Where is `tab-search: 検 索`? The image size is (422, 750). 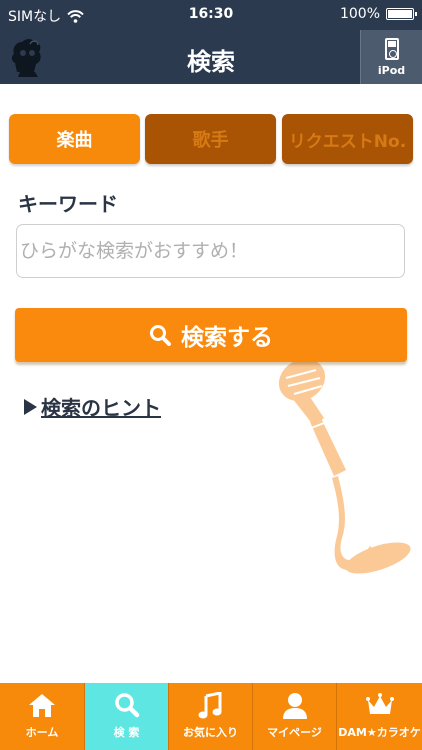 tab-search: 検 索 is located at coordinates (126, 716).